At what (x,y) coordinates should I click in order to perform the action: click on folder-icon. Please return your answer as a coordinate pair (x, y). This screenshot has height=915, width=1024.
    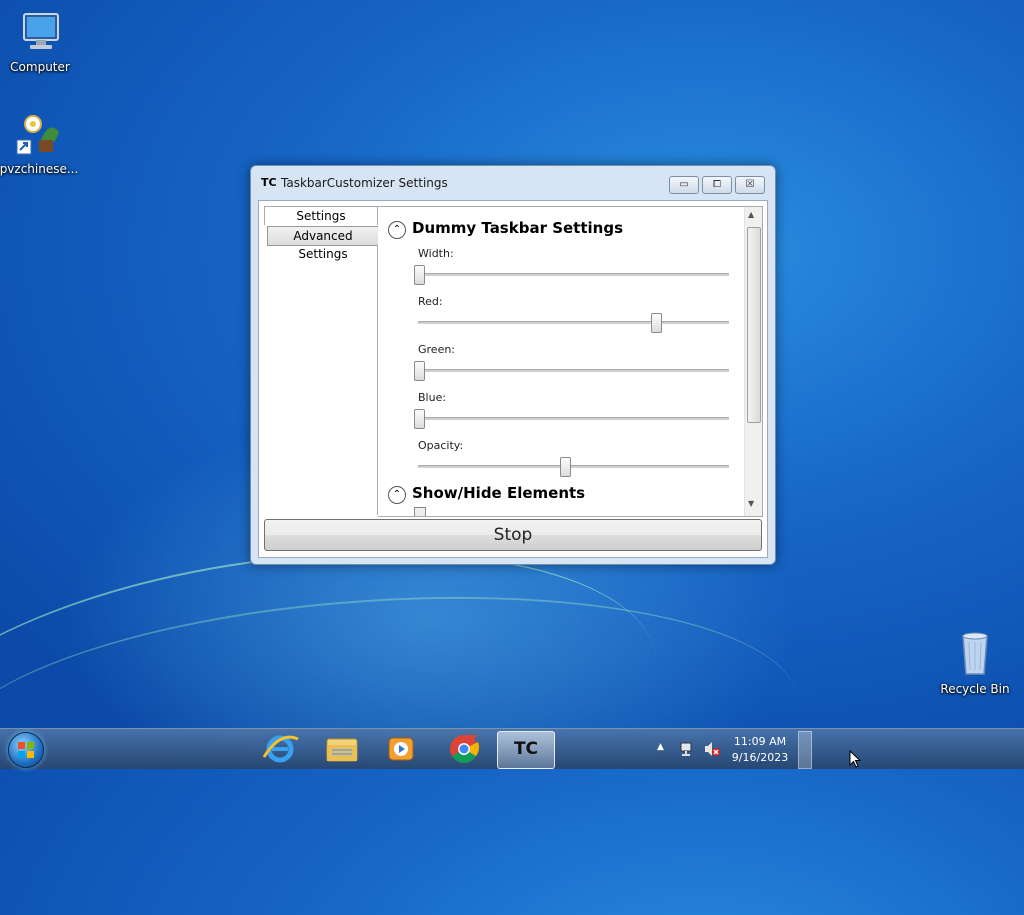
    Looking at the image, I should click on (342, 750).